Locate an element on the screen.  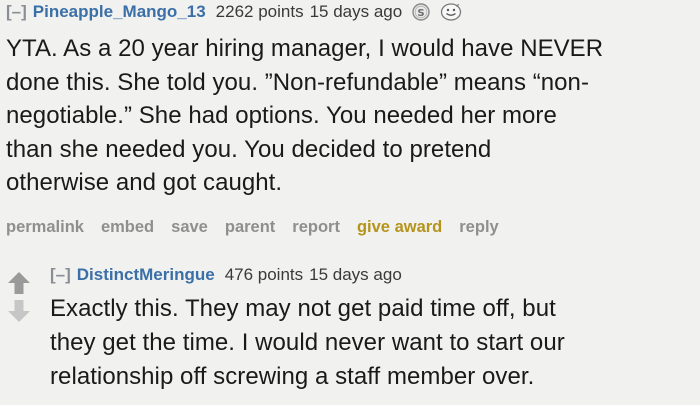
smiley-award-icon is located at coordinates (451, 12).